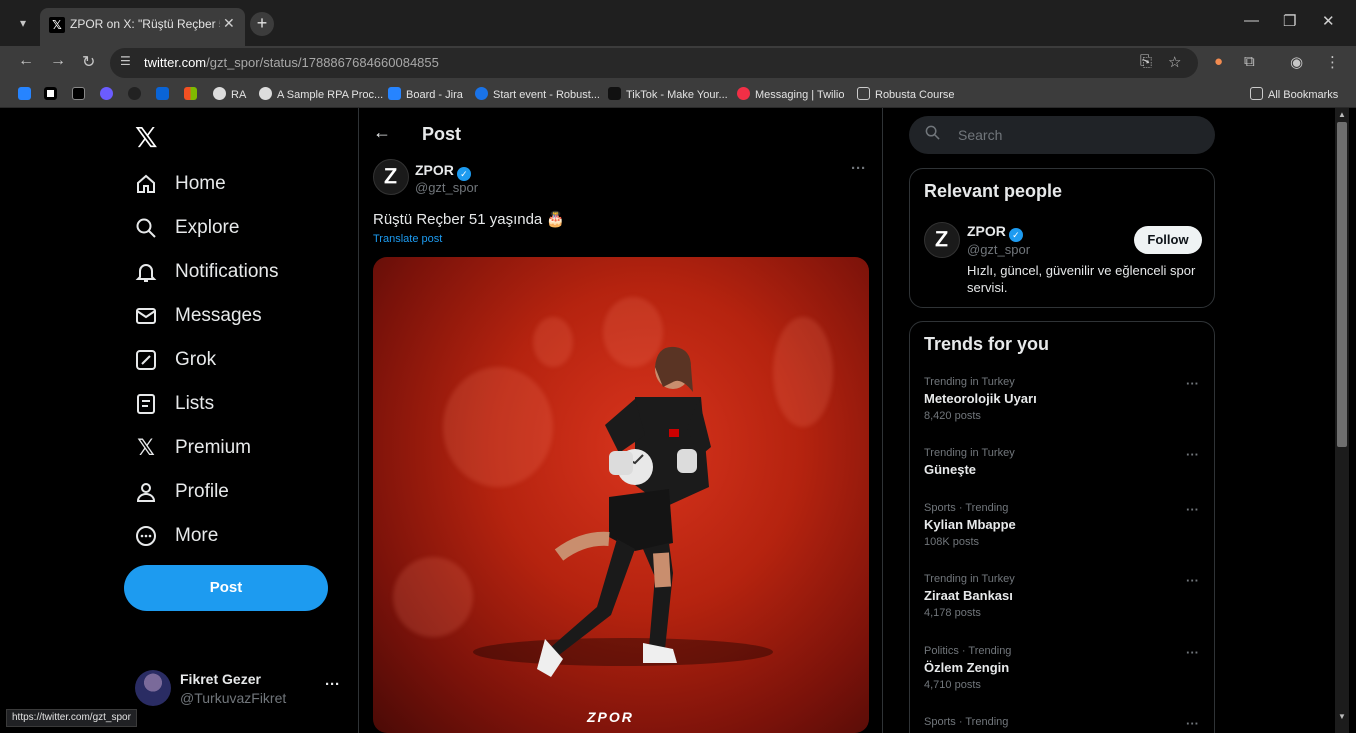  I want to click on relevant-person-handle: @gzt_spor, so click(998, 249).